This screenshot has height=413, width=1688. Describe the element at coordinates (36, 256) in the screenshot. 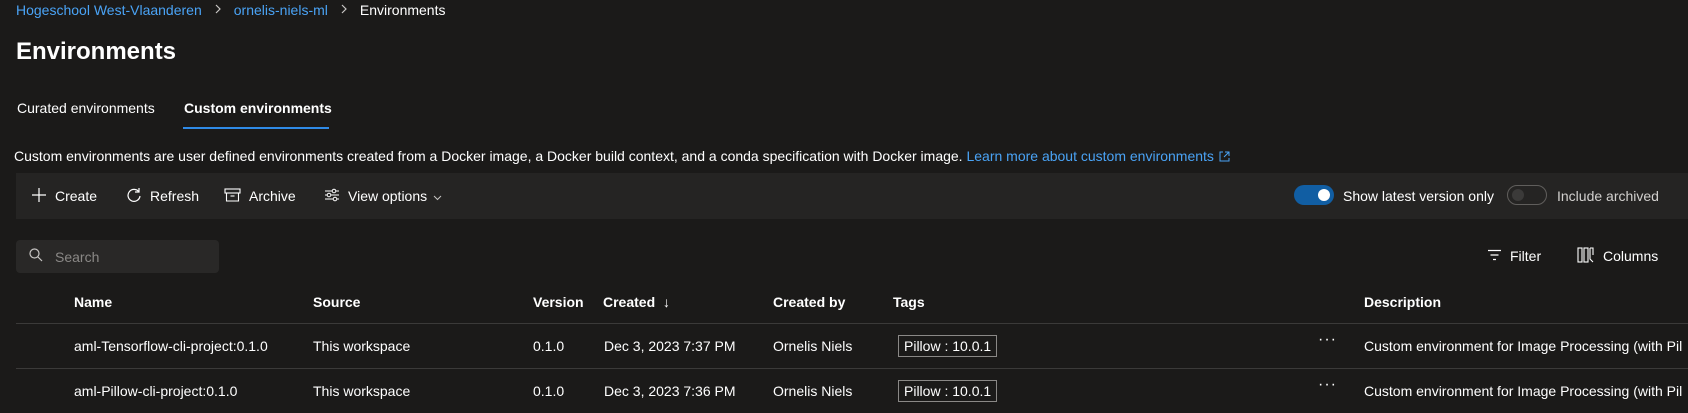

I see `search-icon` at that location.